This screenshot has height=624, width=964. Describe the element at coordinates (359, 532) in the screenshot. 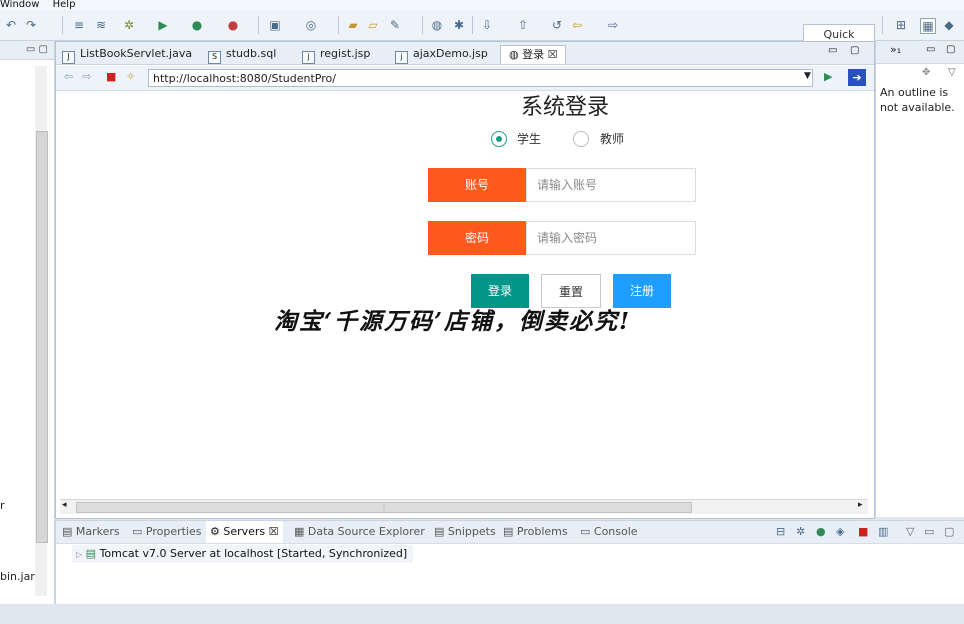

I see `tab-data-source-explorer: ▦ Data Source Explorer` at that location.